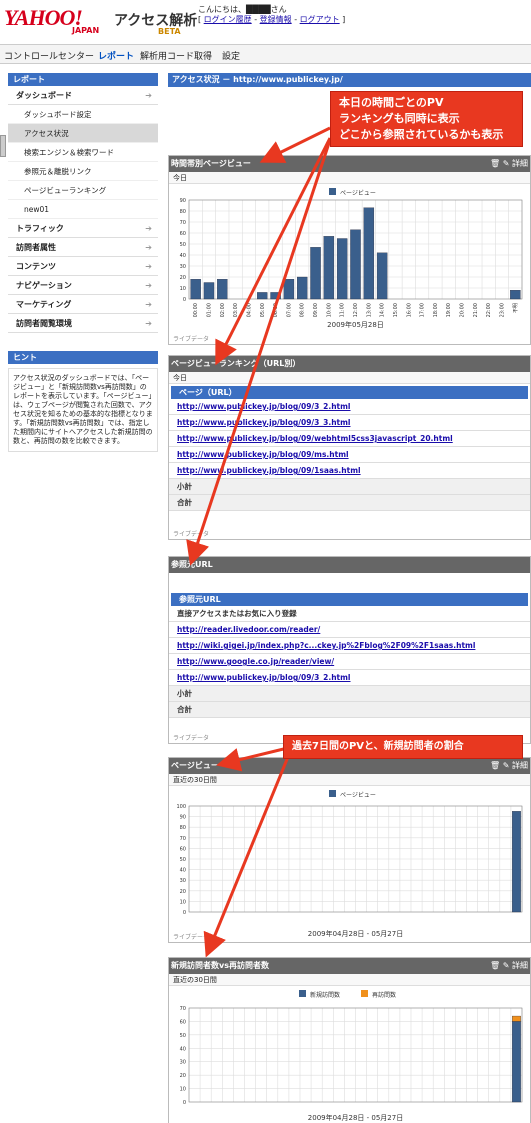 Image resolution: width=531 pixels, height=1123 pixels. What do you see at coordinates (303, 310) in the screenshot?
I see `x-tick-label: 08:00` at bounding box center [303, 310].